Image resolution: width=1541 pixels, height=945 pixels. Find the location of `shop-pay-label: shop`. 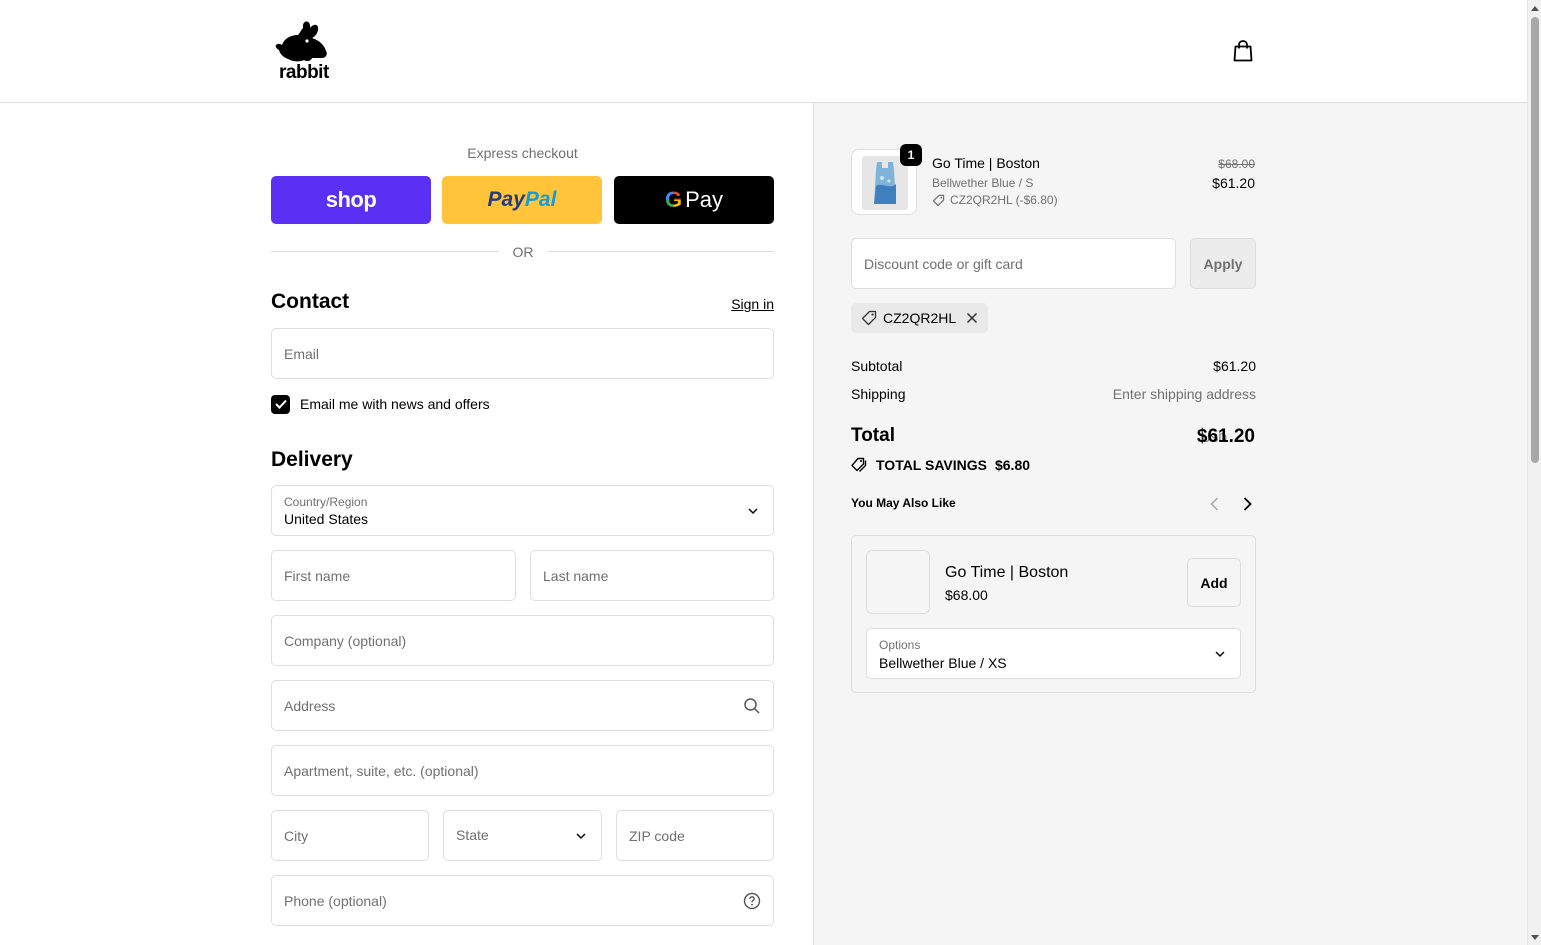

shop-pay-label: shop is located at coordinates (351, 199).